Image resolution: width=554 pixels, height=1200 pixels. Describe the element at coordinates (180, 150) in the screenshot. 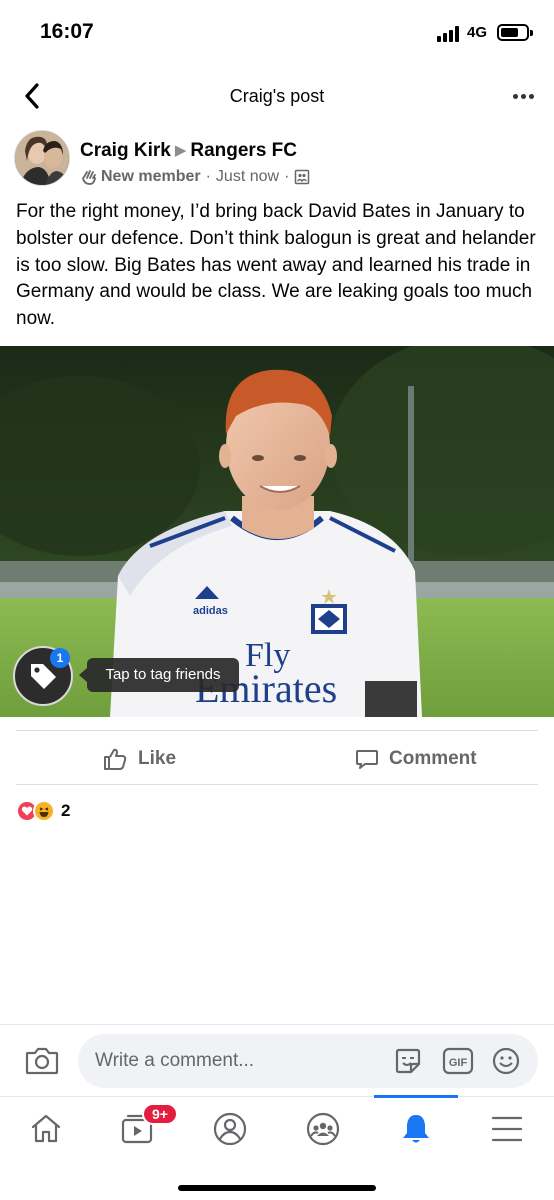

I see `caret-right-icon: ▶` at that location.